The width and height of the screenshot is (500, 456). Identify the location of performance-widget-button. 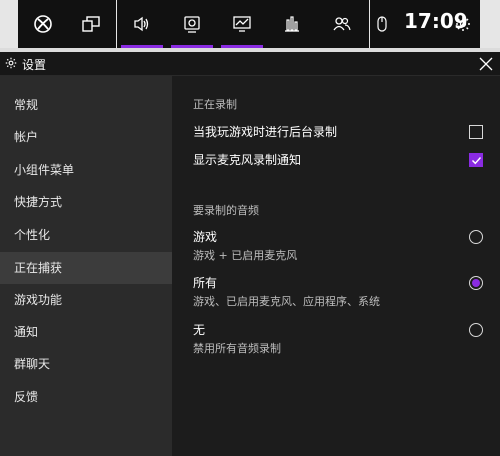
(242, 24).